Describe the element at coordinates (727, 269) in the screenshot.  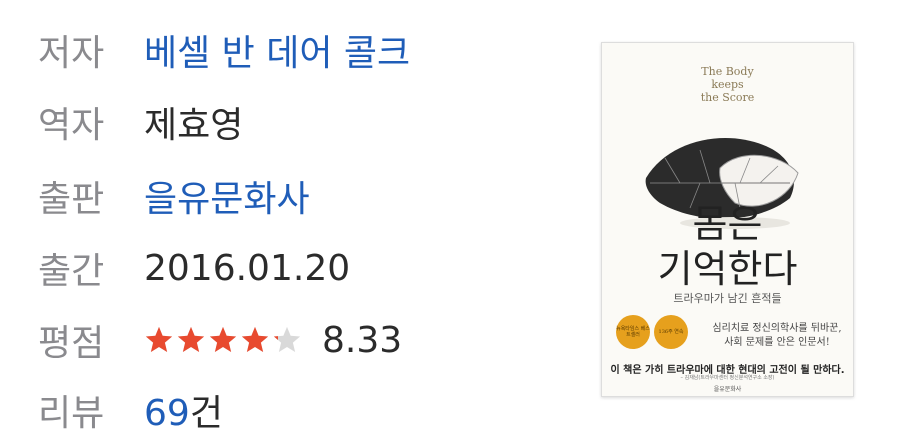
I see `cover-title-line2: 기억한다` at that location.